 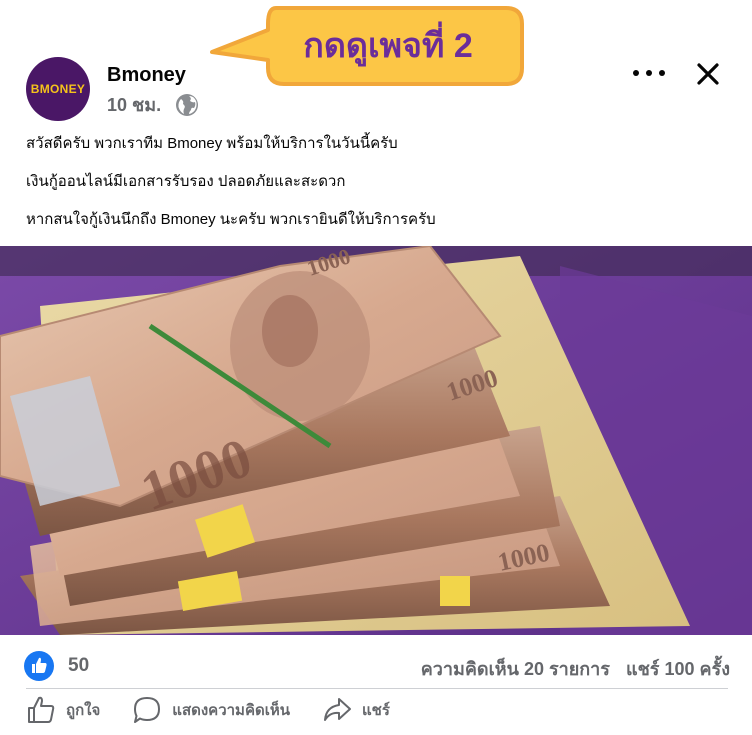 I want to click on like-reaction-icon, so click(x=39, y=666).